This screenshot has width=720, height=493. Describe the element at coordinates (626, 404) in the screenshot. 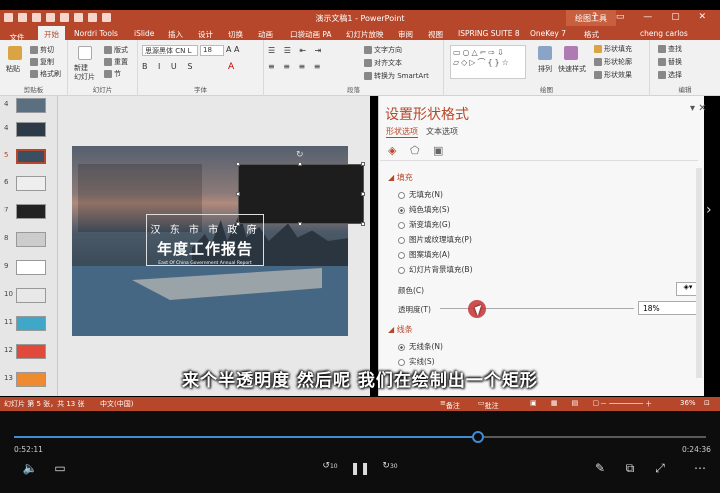

I see `zoom-slider: － ──────── ＋` at that location.